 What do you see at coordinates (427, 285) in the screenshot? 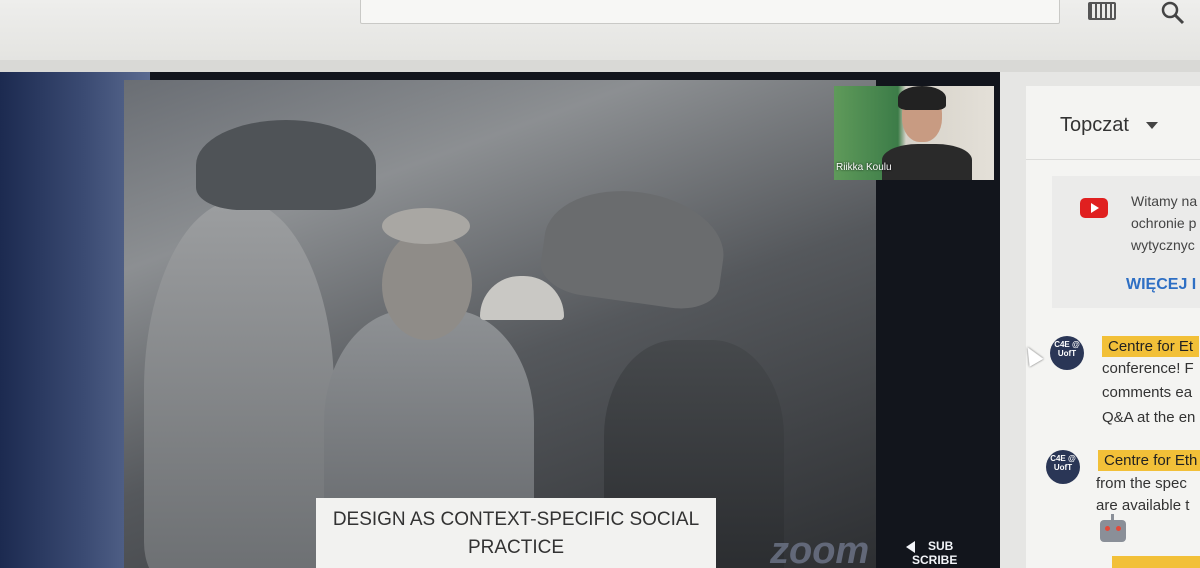
I see `slide-photo-face` at bounding box center [427, 285].